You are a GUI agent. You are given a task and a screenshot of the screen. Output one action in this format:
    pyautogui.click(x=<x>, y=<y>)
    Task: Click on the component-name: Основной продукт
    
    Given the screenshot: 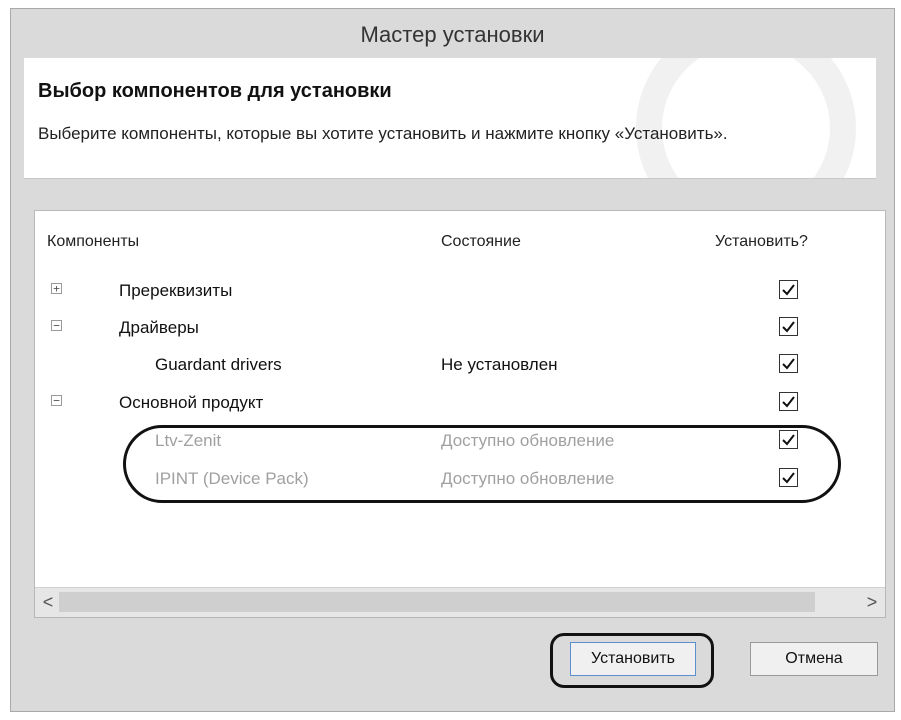 What is the action you would take?
    pyautogui.click(x=191, y=402)
    